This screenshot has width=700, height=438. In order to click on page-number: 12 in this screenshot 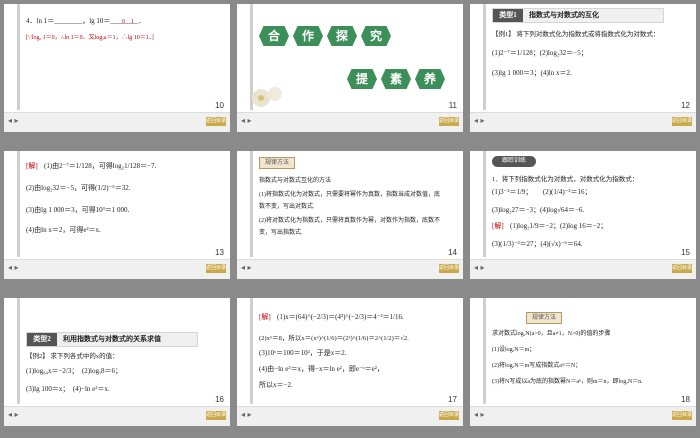, I will do `click(685, 105)`.